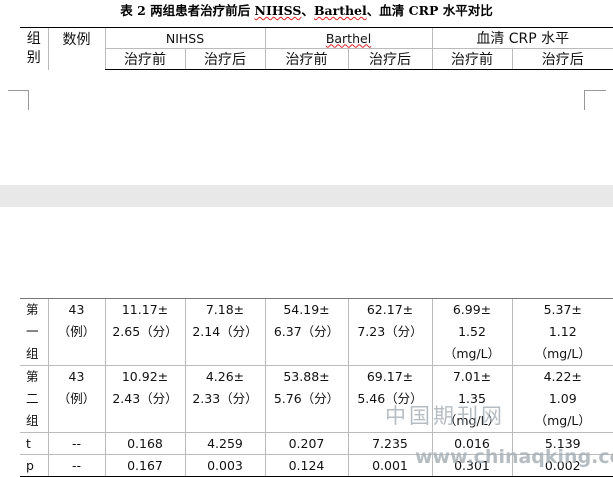 The height and width of the screenshot is (477, 613). Describe the element at coordinates (224, 59) in the screenshot. I see `header-nihss-after: 治疗后` at that location.